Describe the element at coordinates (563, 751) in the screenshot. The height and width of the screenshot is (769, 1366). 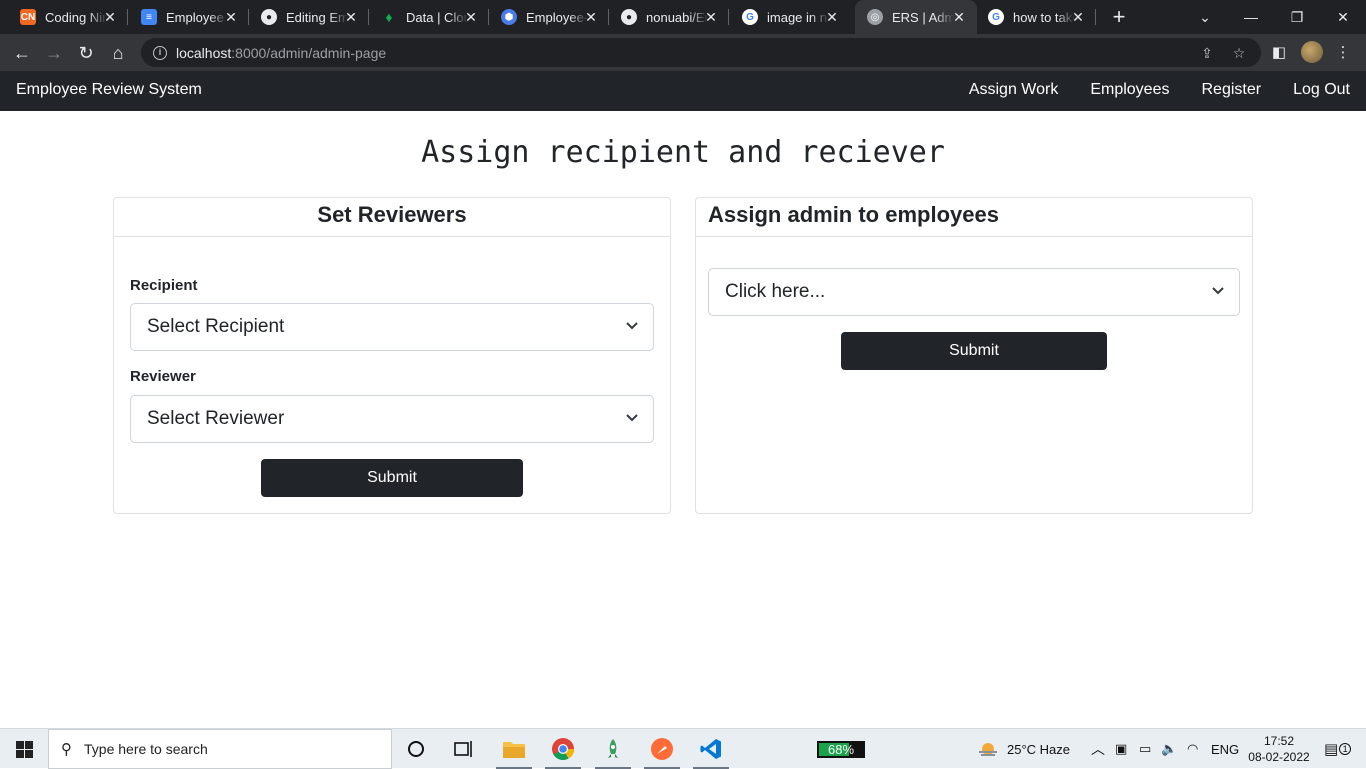
I see `chrome-icon` at that location.